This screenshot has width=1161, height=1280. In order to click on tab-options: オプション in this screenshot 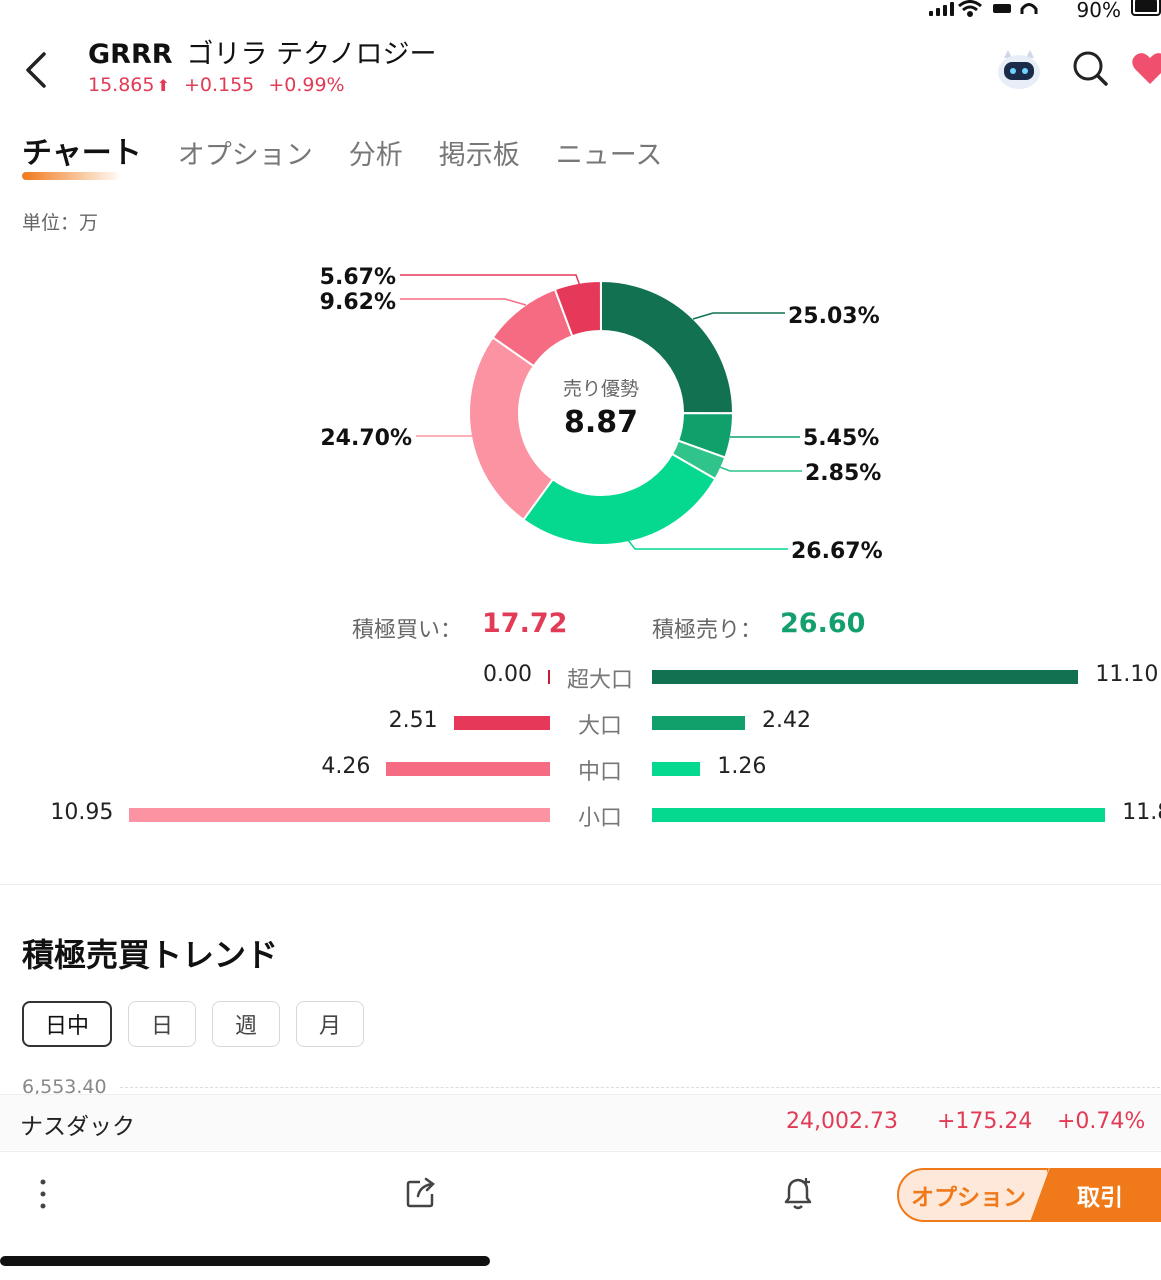, I will do `click(245, 155)`.